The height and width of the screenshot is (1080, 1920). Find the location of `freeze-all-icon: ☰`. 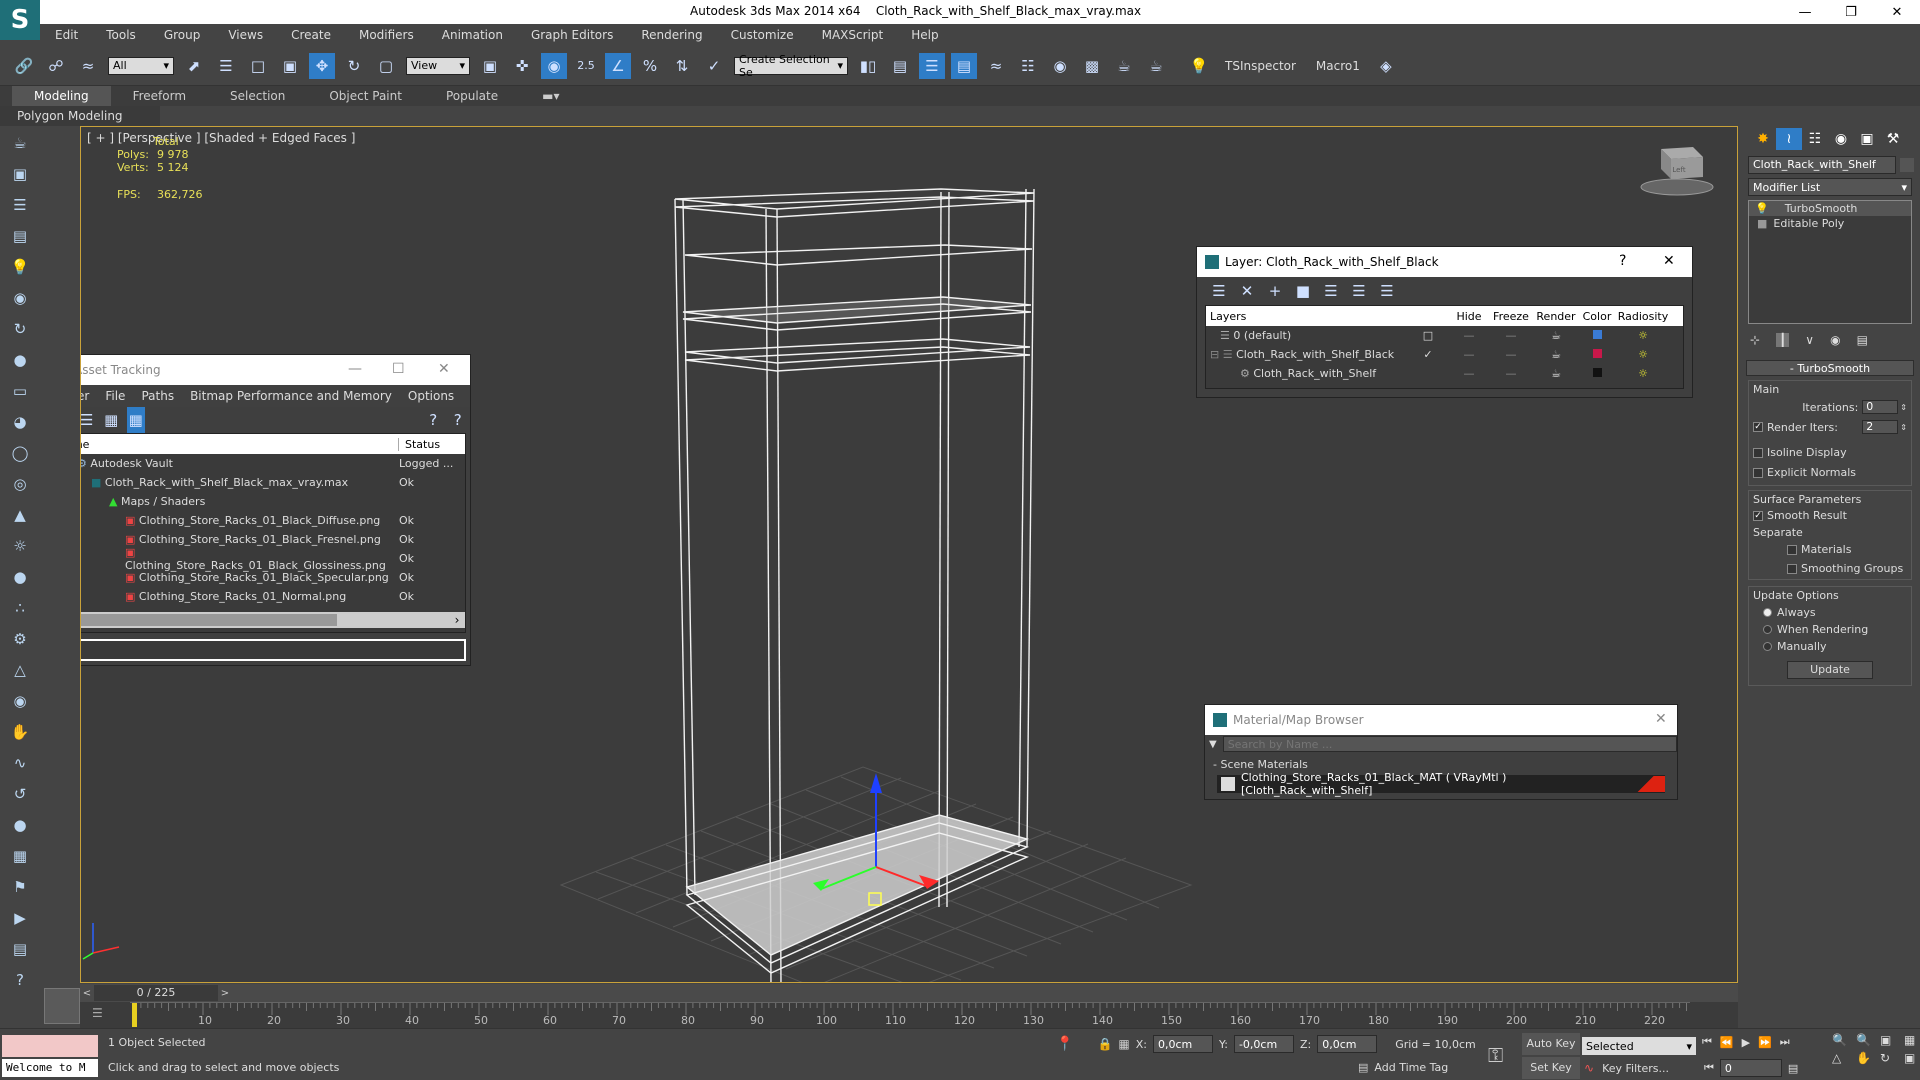

freeze-all-icon: ☰ is located at coordinates (1387, 291).